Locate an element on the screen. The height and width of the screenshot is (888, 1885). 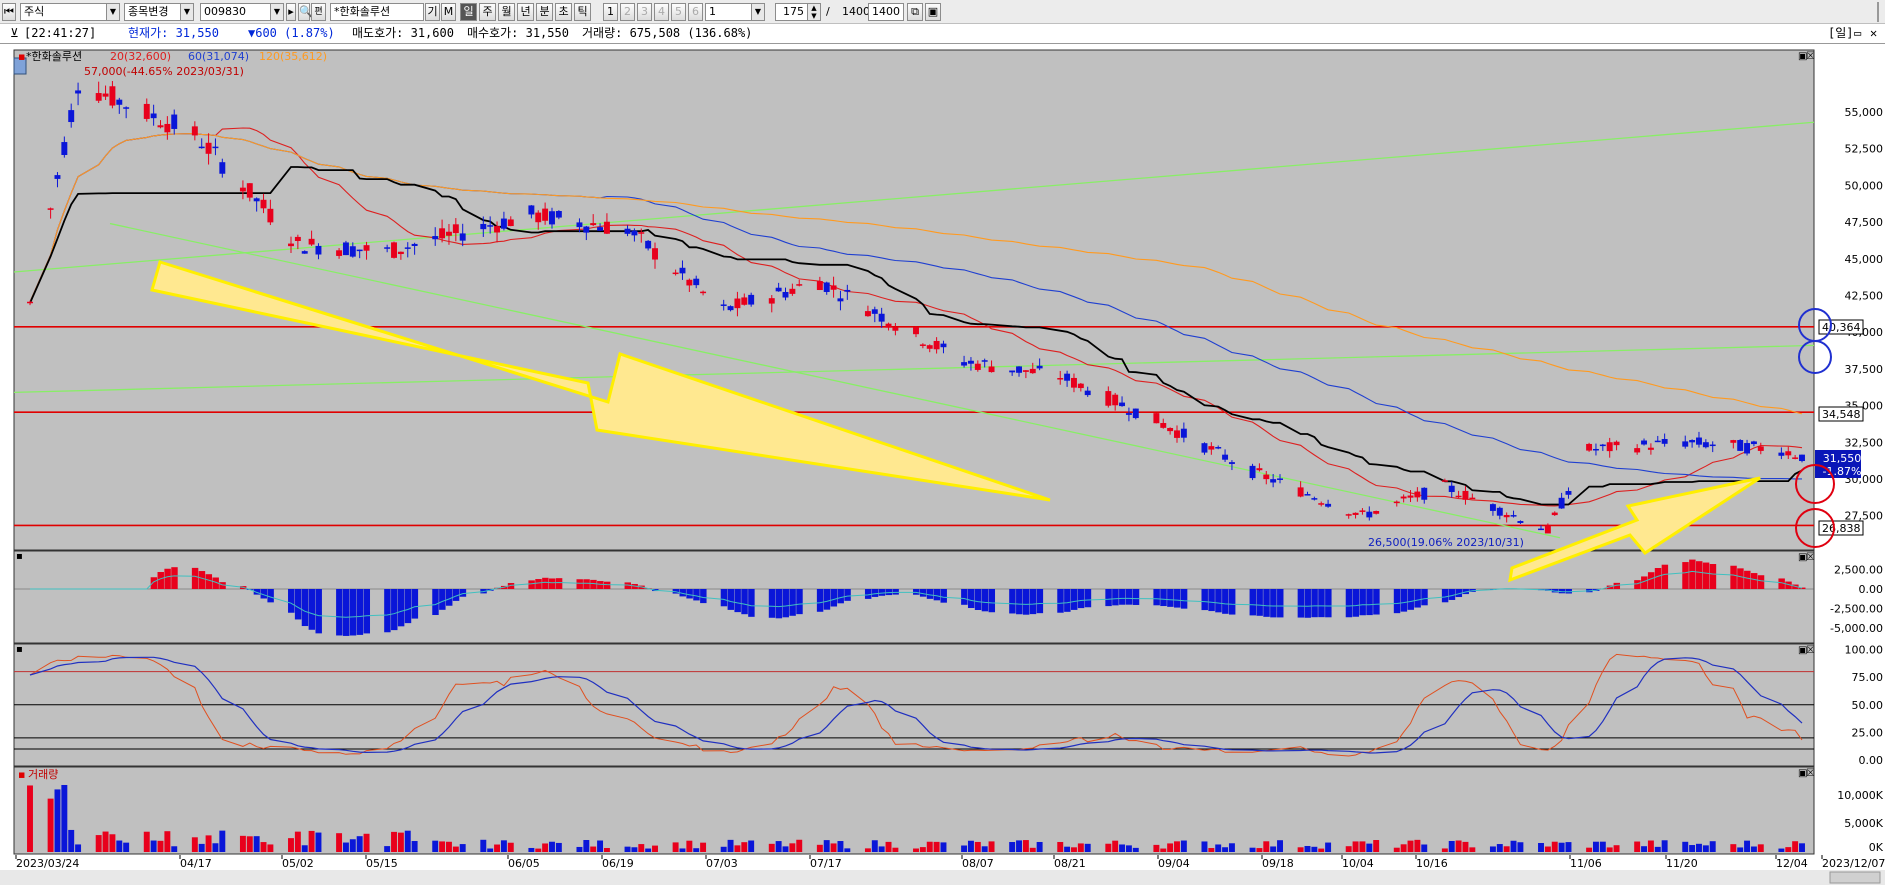
period-year-tab: 년 is located at coordinates (525, 12).